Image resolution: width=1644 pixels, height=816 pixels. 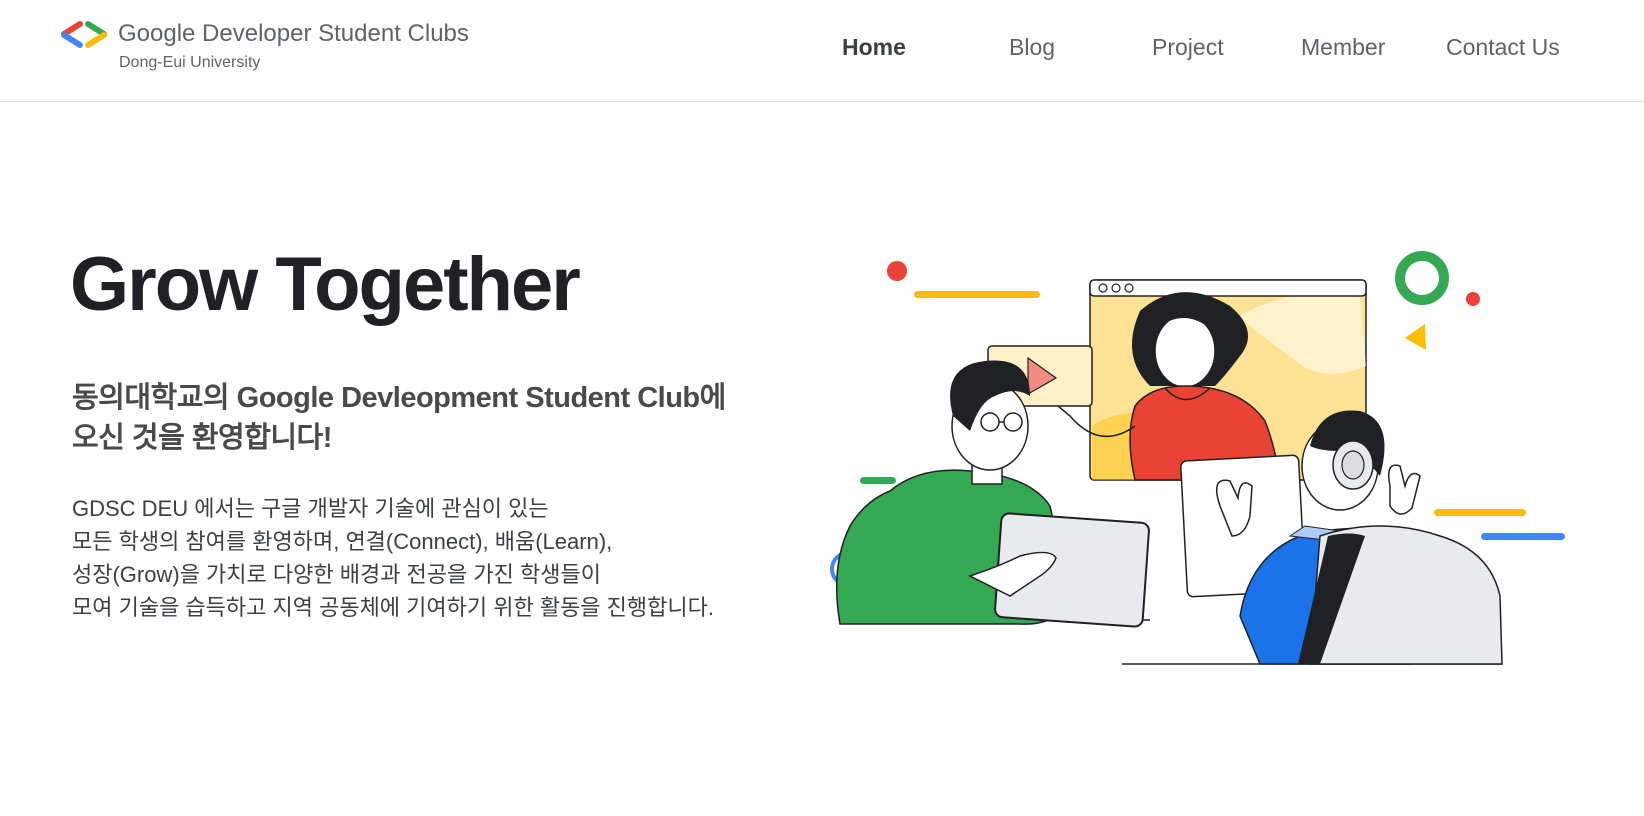 I want to click on main-nav: Home Blog Project Member Contact Us, so click(x=822, y=50).